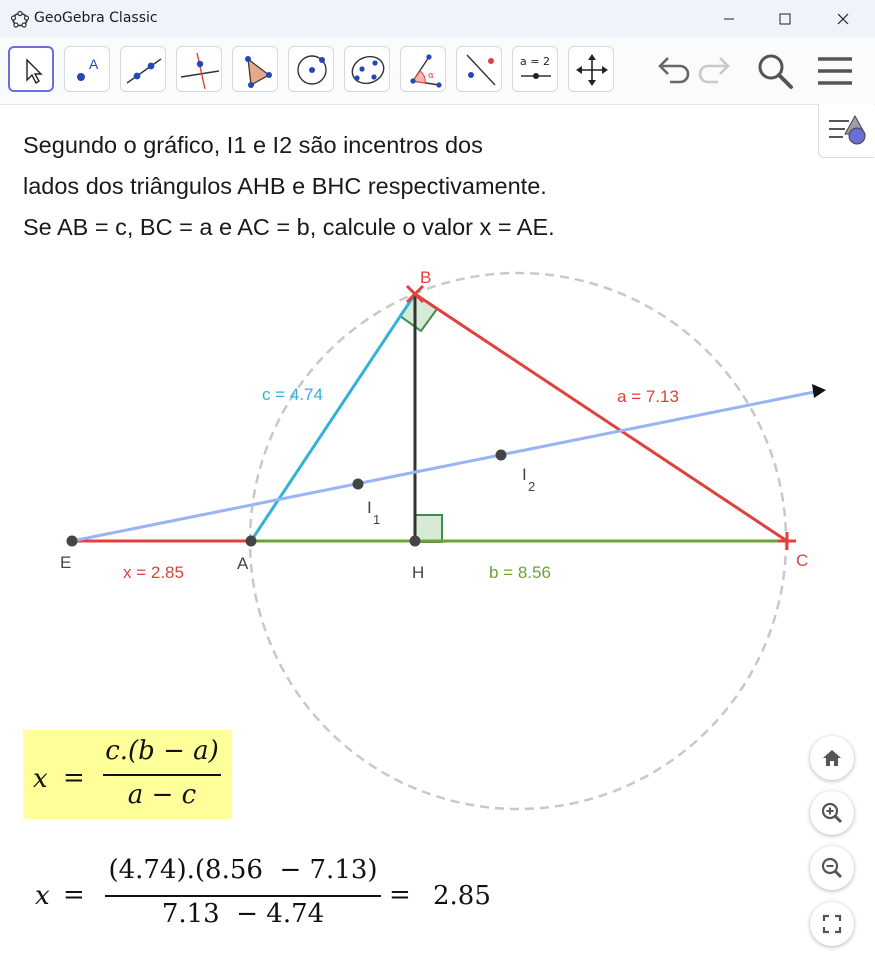 The width and height of the screenshot is (875, 966). Describe the element at coordinates (501, 455) in the screenshot. I see `point-i2` at that location.